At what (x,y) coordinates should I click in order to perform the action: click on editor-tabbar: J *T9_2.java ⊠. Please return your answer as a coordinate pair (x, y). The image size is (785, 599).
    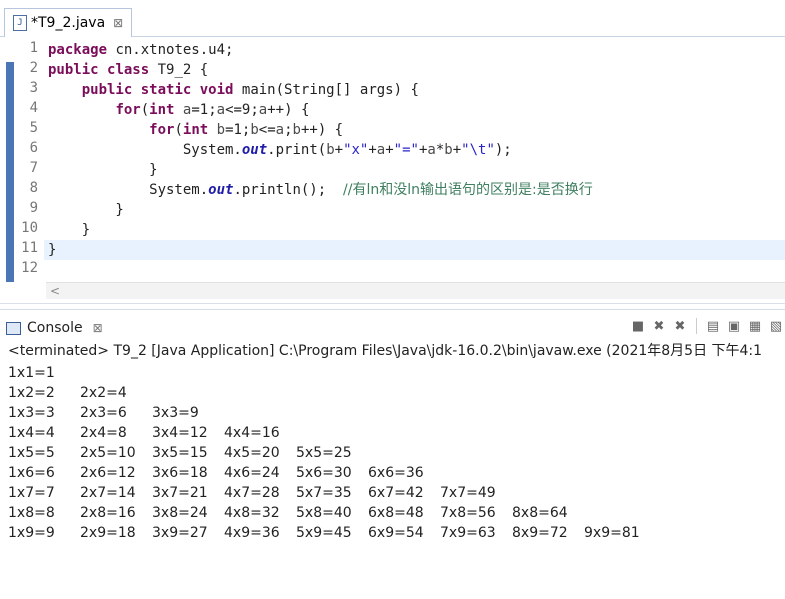
    Looking at the image, I should click on (392, 18).